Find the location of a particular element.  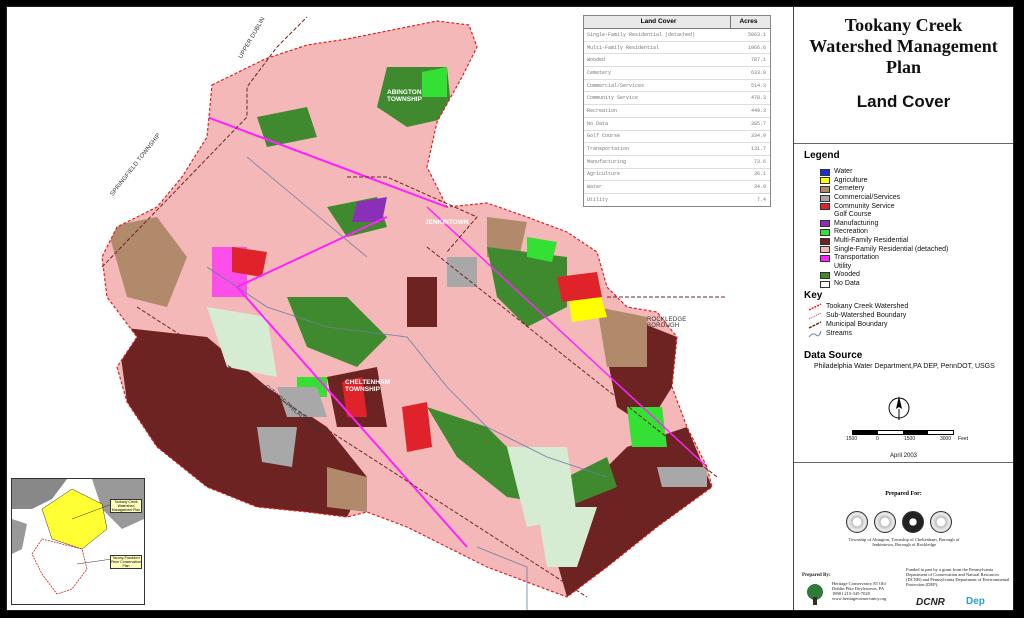

scale-bar is located at coordinates (903, 432).